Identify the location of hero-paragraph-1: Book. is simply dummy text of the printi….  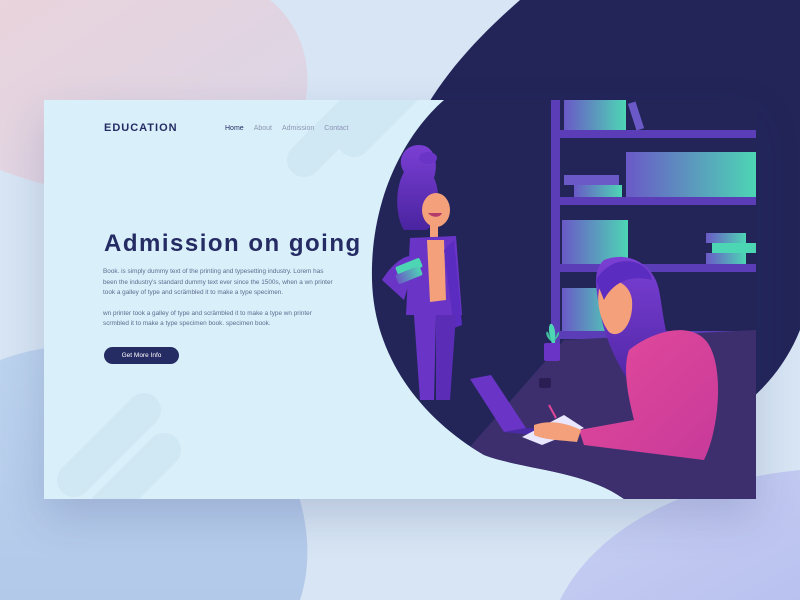
(218, 282).